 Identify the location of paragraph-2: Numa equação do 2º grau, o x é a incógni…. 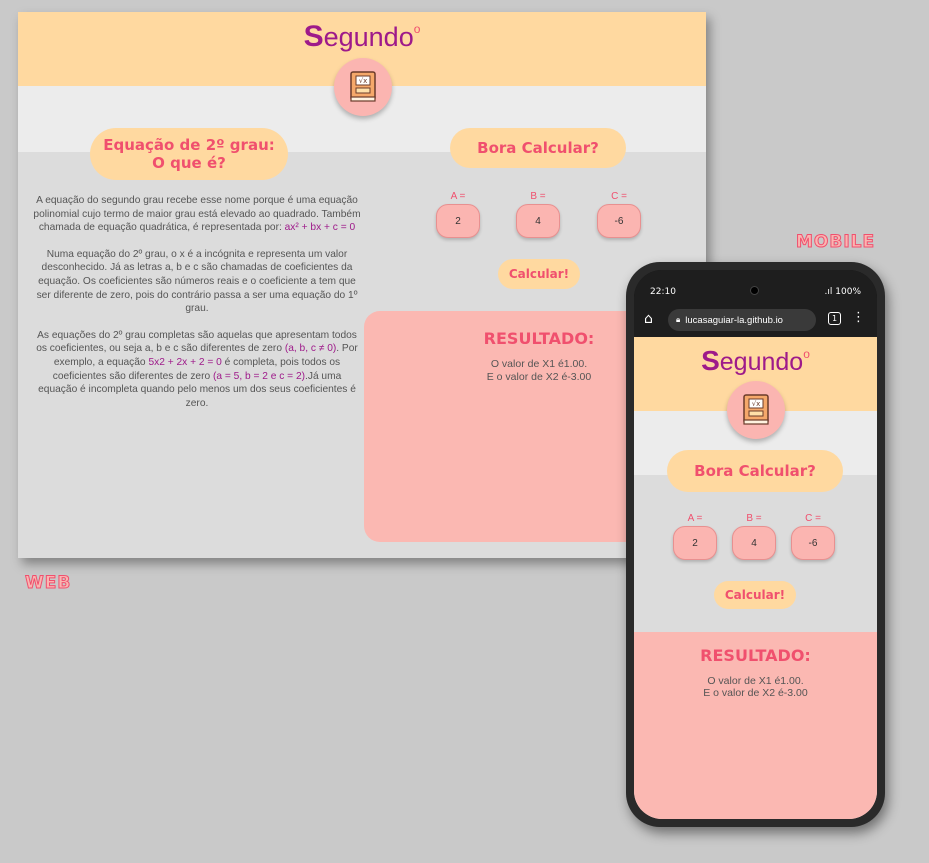
(197, 281).